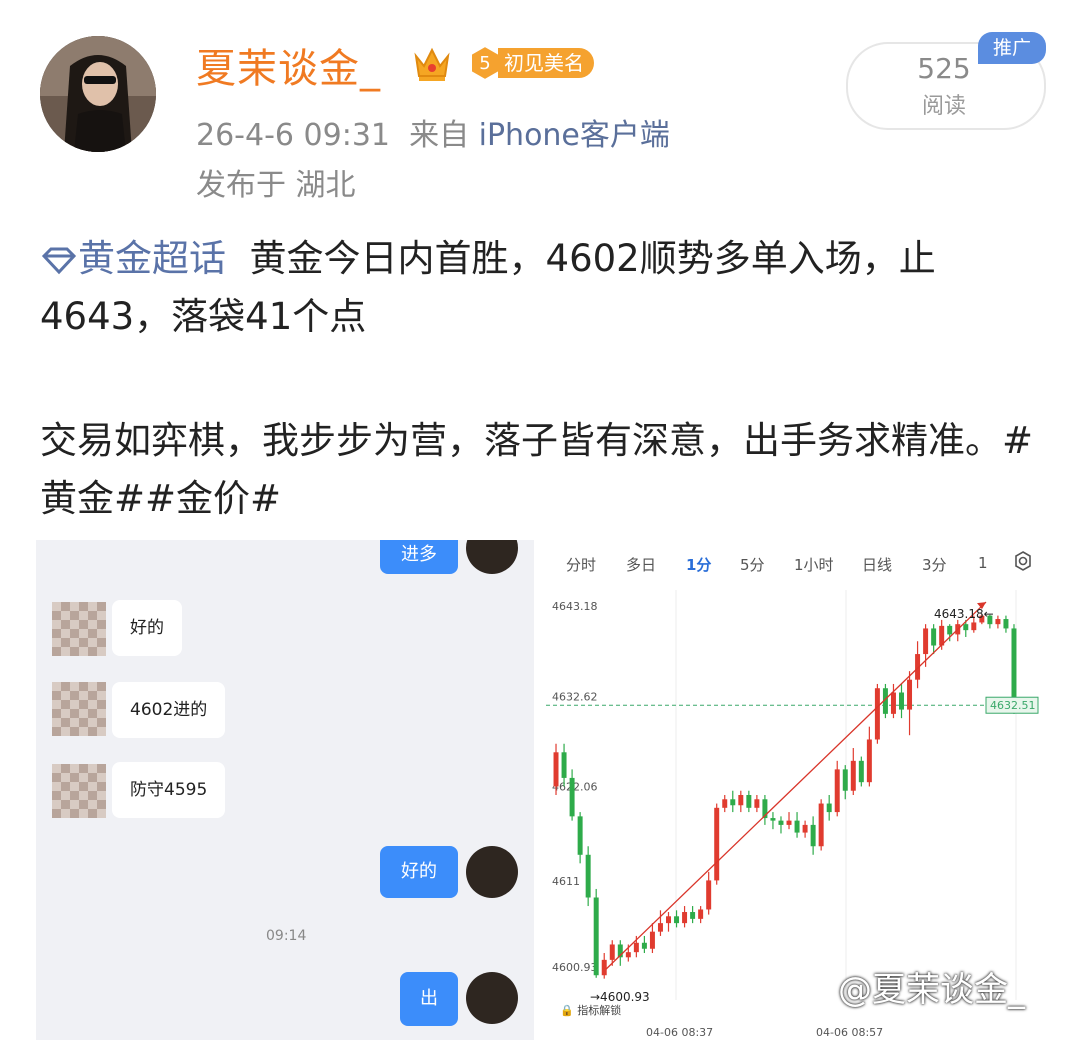 This screenshot has height=1045, width=1080. I want to click on post-meta: 26-4-6 09:31 来自 iPhone客户端, so click(433, 132).